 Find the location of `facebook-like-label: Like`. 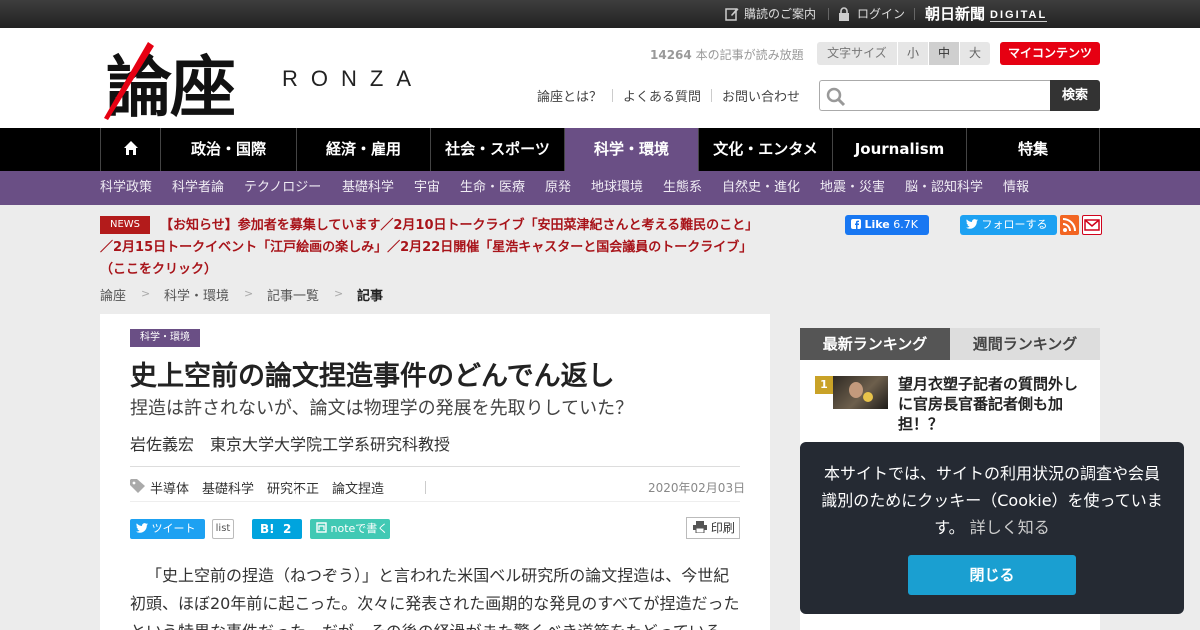

facebook-like-label: Like is located at coordinates (877, 224).